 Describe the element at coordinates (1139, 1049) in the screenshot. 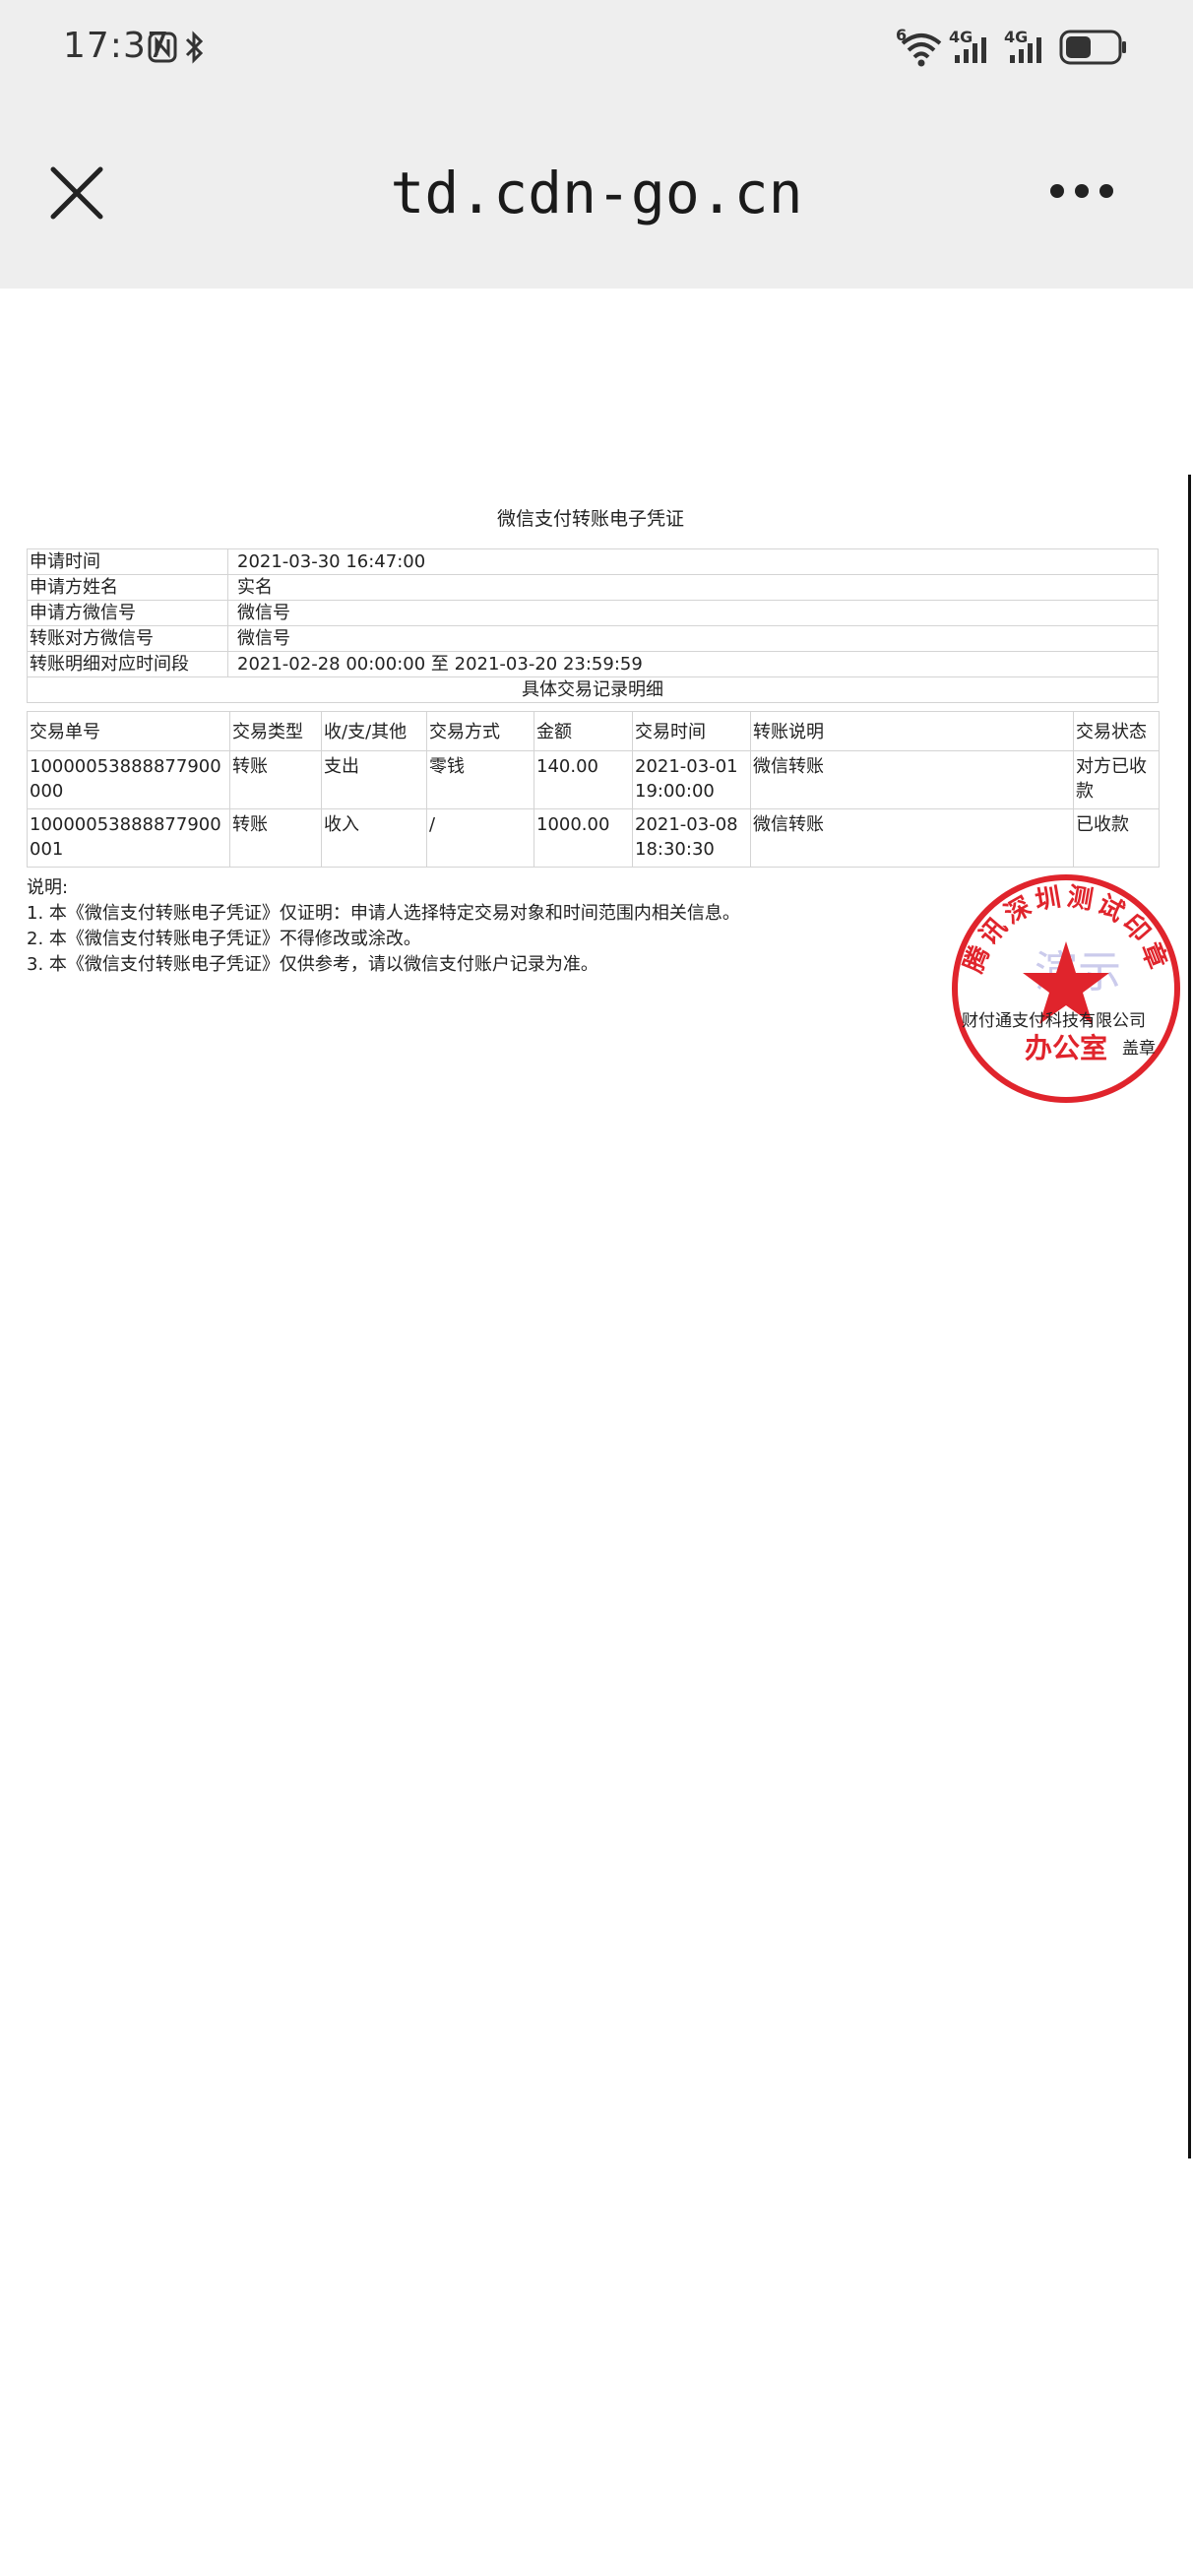

I see `seal-stamp-label: 盖章` at that location.